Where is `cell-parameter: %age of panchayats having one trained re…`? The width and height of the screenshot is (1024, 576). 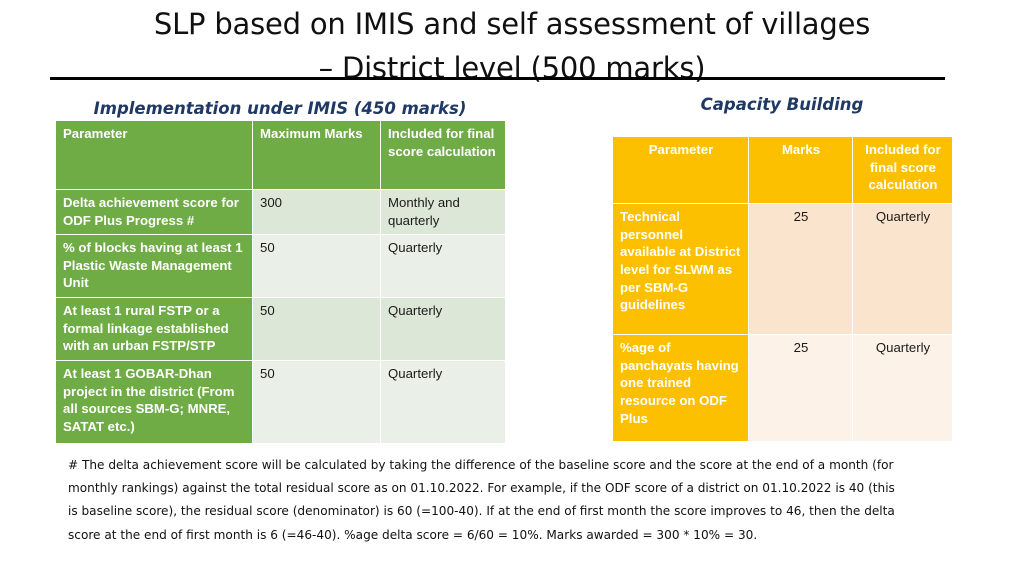
cell-parameter: %age of panchayats having one trained re… is located at coordinates (680, 388).